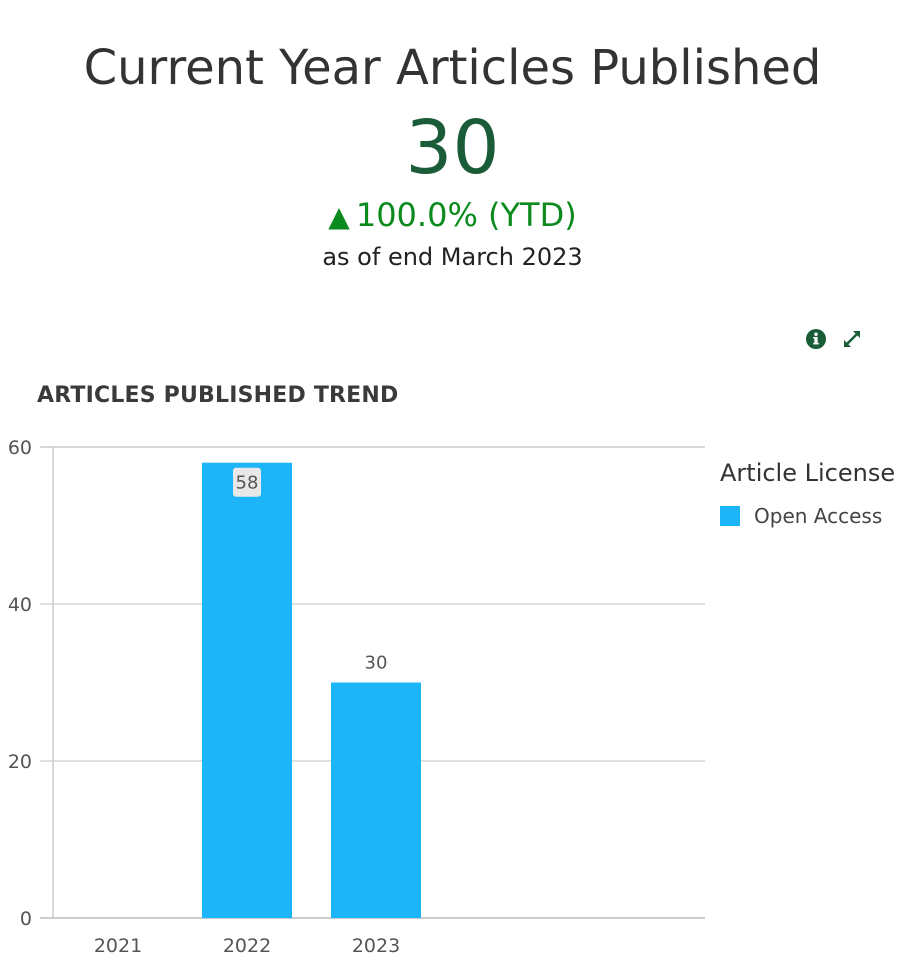 The width and height of the screenshot is (905, 977). Describe the element at coordinates (452, 68) in the screenshot. I see `kpi-title: Current Year Articles Published` at that location.